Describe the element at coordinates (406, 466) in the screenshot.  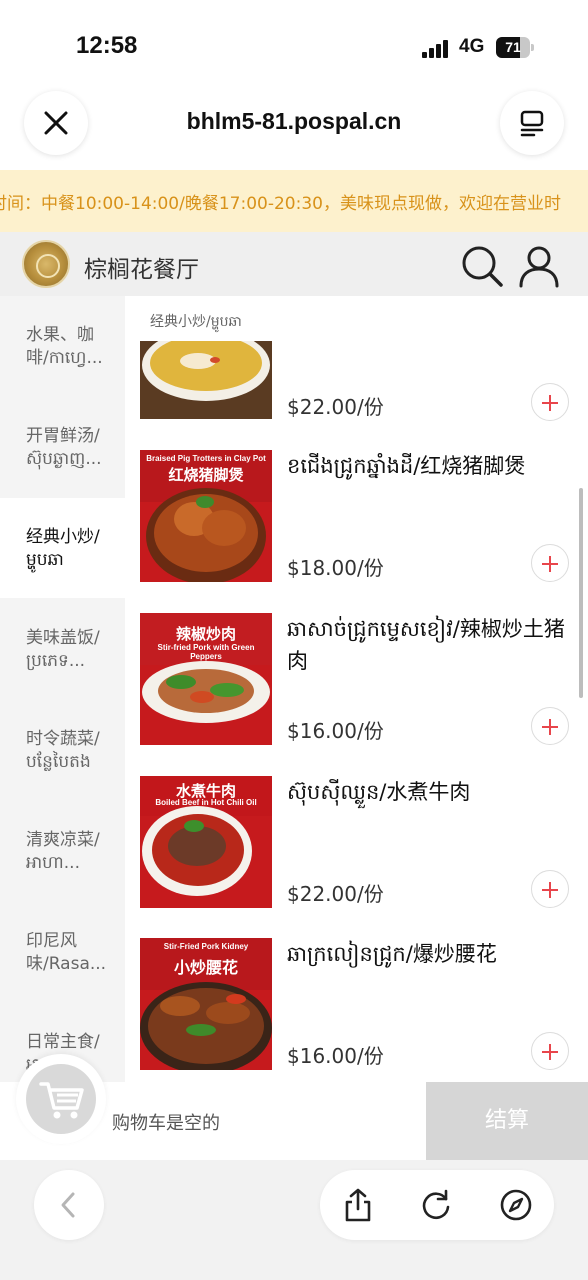
I see `dish-name: ខជើងជ្រូកឆ្នាំងដី/红烧猪脚煲` at that location.